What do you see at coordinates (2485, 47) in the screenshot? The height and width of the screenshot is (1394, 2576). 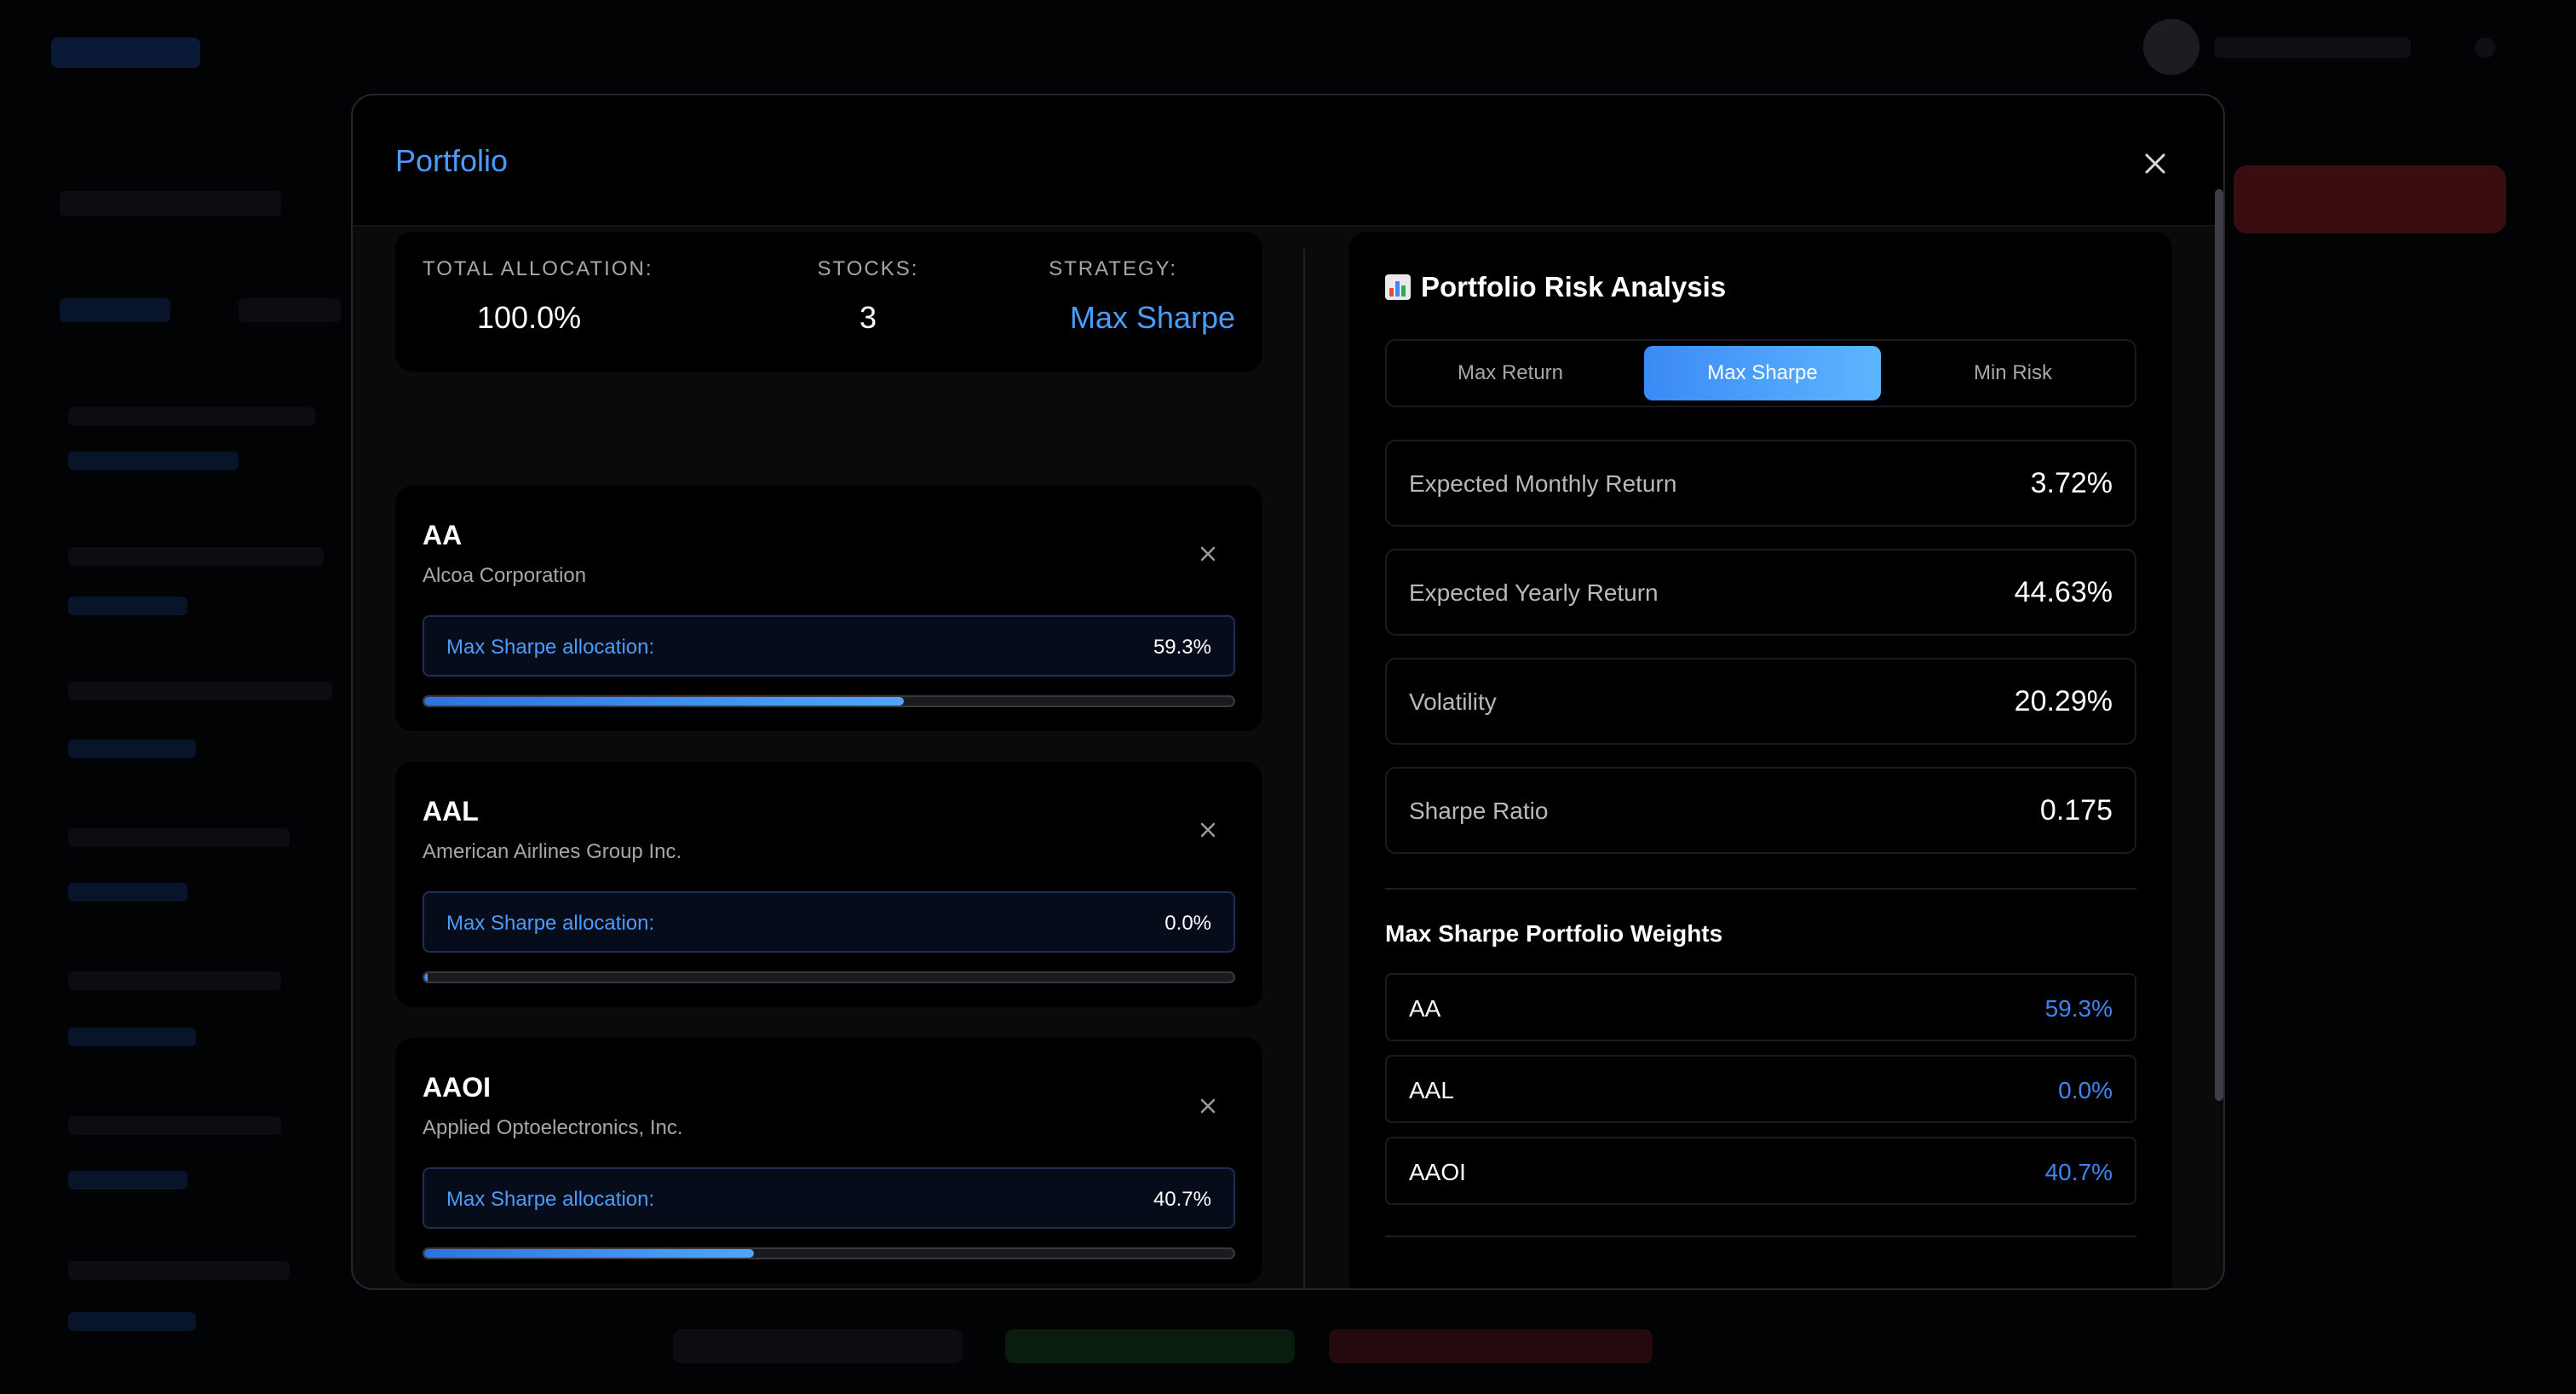 I see `background-menu-icon` at bounding box center [2485, 47].